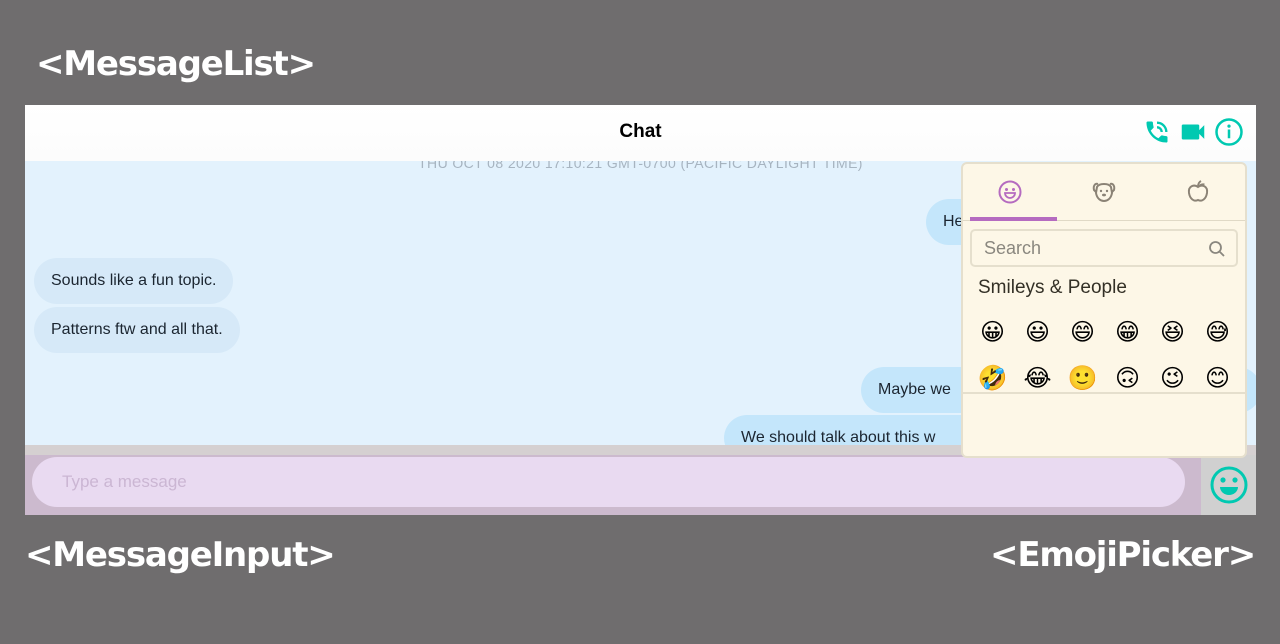 Image resolution: width=1280 pixels, height=644 pixels. What do you see at coordinates (1127, 378) in the screenshot?
I see `emoji-upside-down: 🙃` at bounding box center [1127, 378].